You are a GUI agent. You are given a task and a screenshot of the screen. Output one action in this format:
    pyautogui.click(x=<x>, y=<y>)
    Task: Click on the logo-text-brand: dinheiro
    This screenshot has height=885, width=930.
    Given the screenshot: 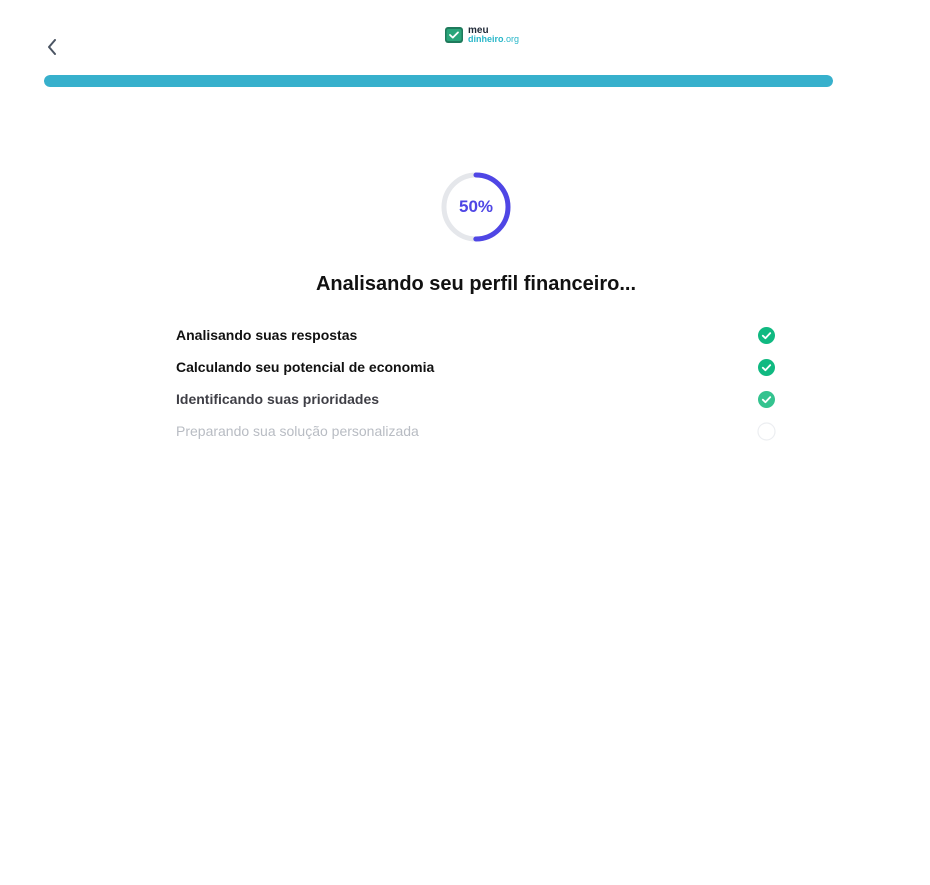 What is the action you would take?
    pyautogui.click(x=486, y=39)
    